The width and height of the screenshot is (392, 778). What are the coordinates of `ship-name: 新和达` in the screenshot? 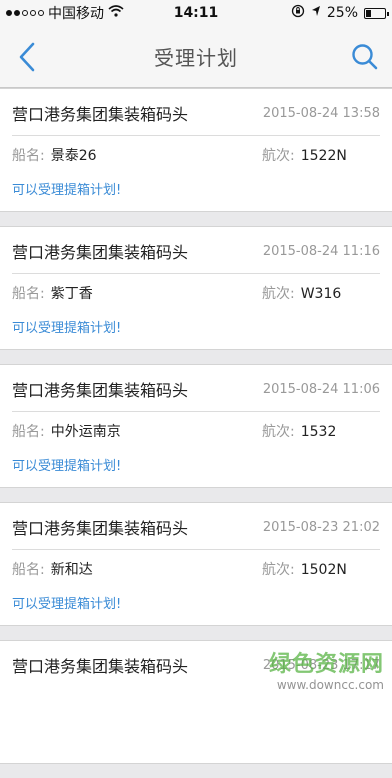 It's located at (71, 570).